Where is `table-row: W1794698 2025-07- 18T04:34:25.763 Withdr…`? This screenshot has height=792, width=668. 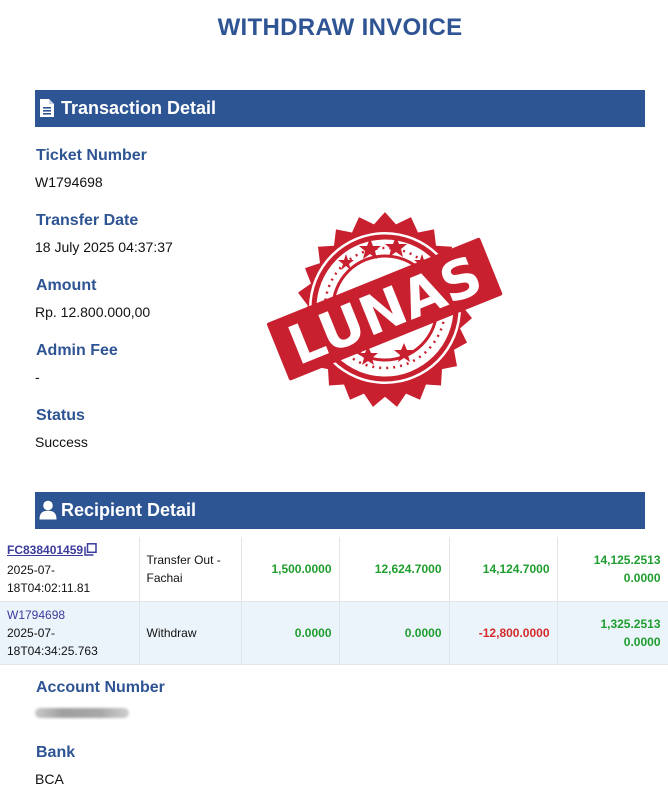 table-row: W1794698 2025-07- 18T04:34:25.763 Withdr… is located at coordinates (334, 633).